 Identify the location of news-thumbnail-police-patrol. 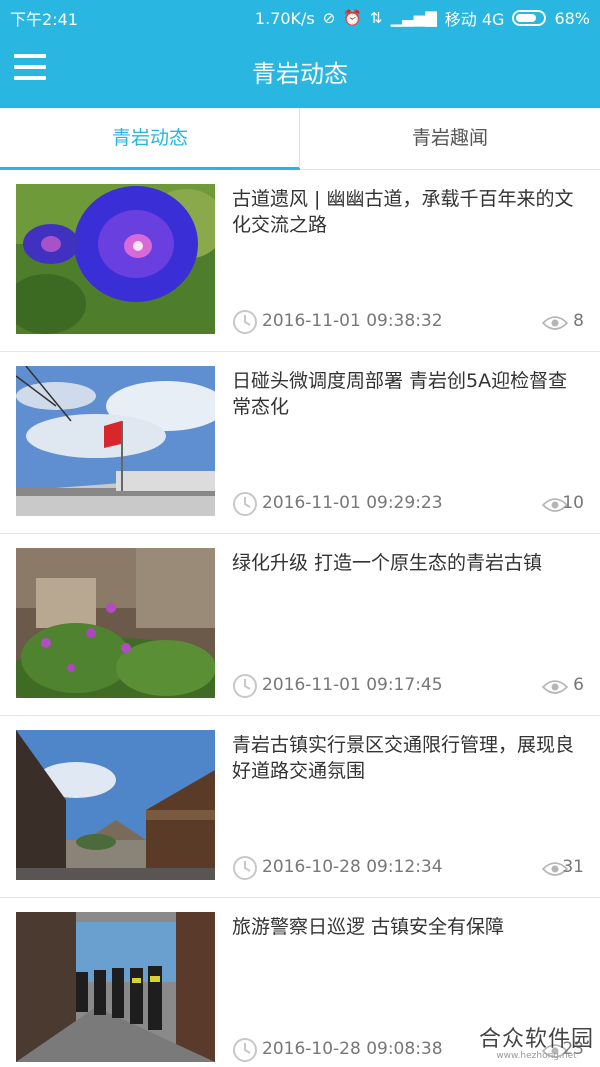
(115, 987).